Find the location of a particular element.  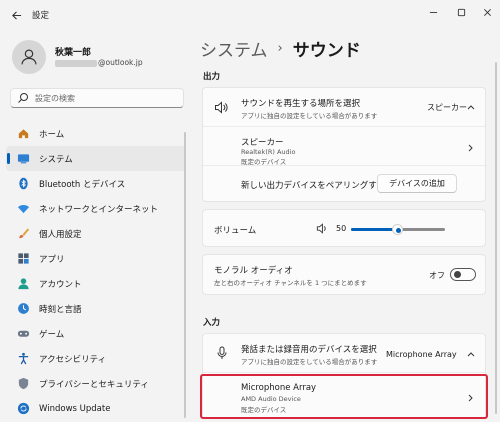

input-device-status: 既定のデバイス is located at coordinates (264, 410).